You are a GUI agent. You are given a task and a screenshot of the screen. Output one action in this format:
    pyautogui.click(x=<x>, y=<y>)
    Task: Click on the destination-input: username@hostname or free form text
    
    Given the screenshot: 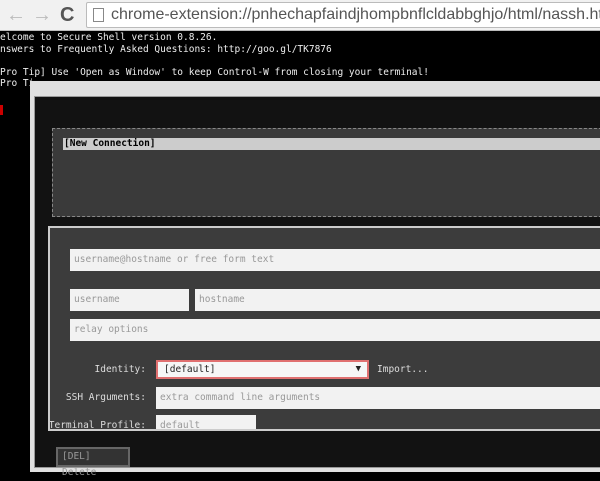 What is the action you would take?
    pyautogui.click(x=335, y=260)
    